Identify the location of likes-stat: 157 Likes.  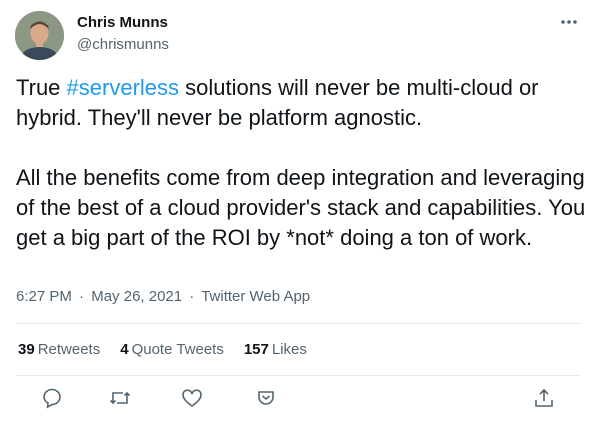
(275, 349).